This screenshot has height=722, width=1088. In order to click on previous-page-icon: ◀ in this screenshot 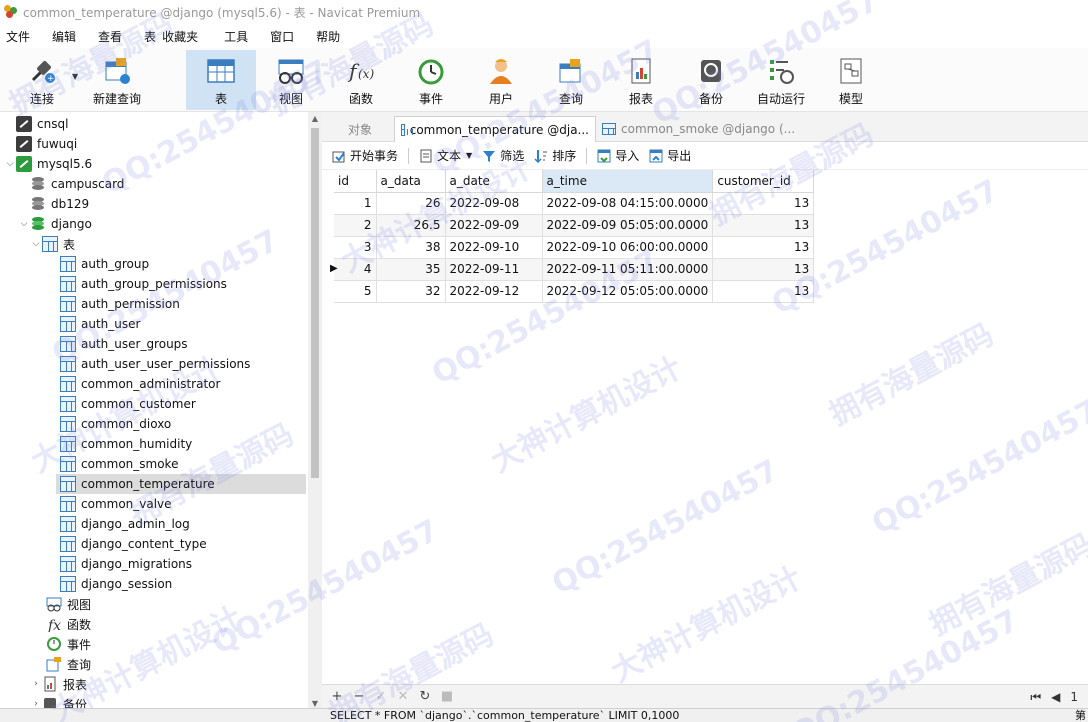, I will do `click(1055, 697)`.